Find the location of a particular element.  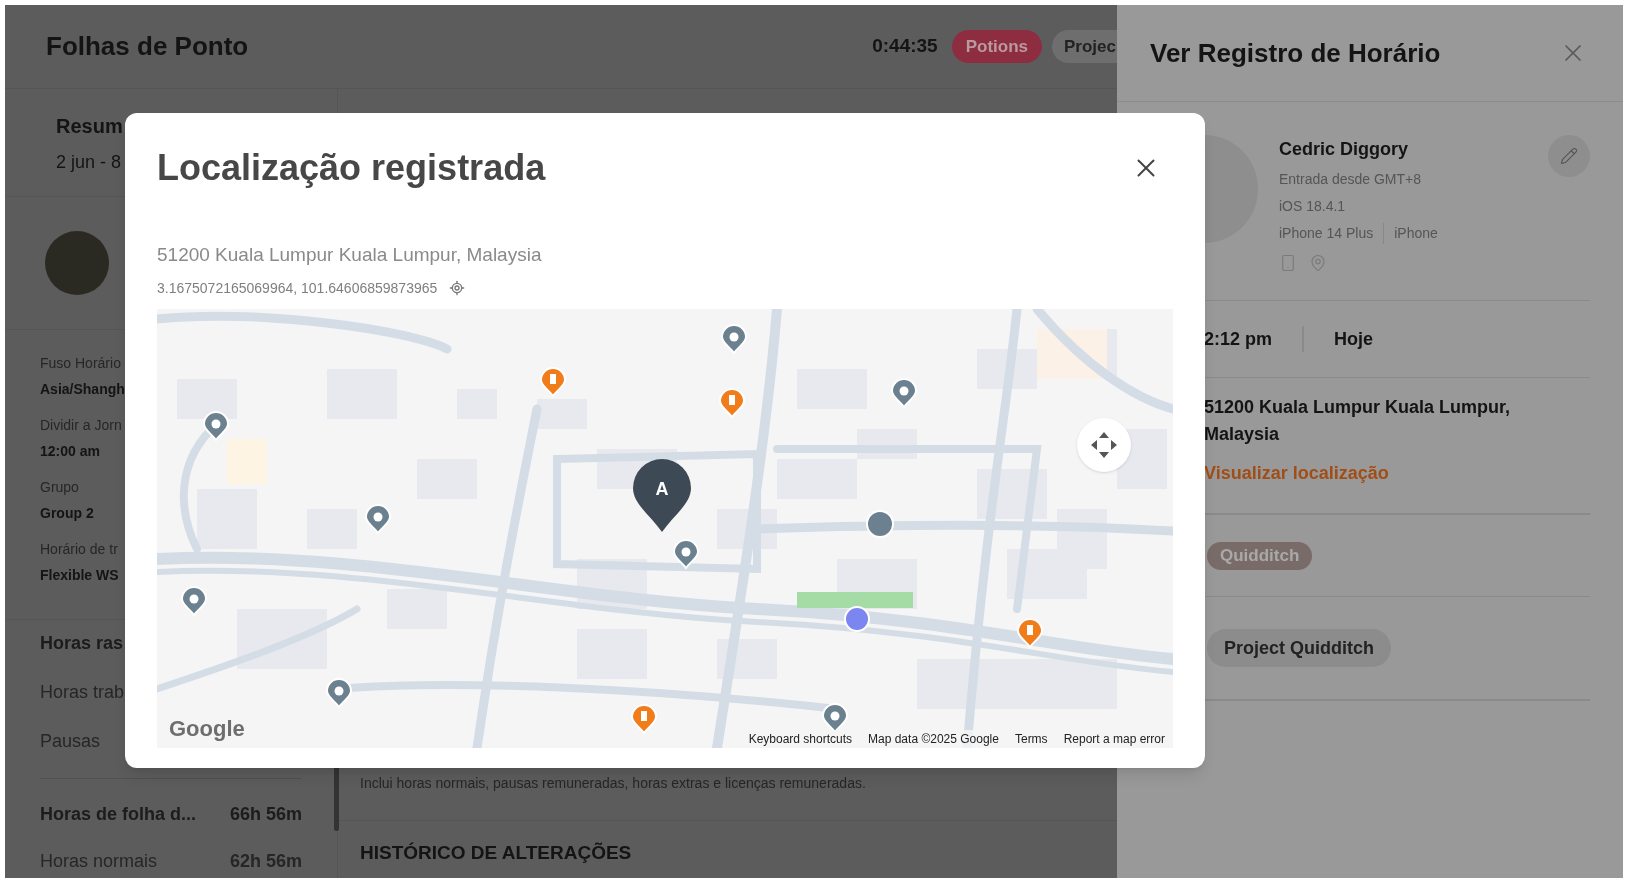

detail-value: Flexible WS is located at coordinates (79, 575).